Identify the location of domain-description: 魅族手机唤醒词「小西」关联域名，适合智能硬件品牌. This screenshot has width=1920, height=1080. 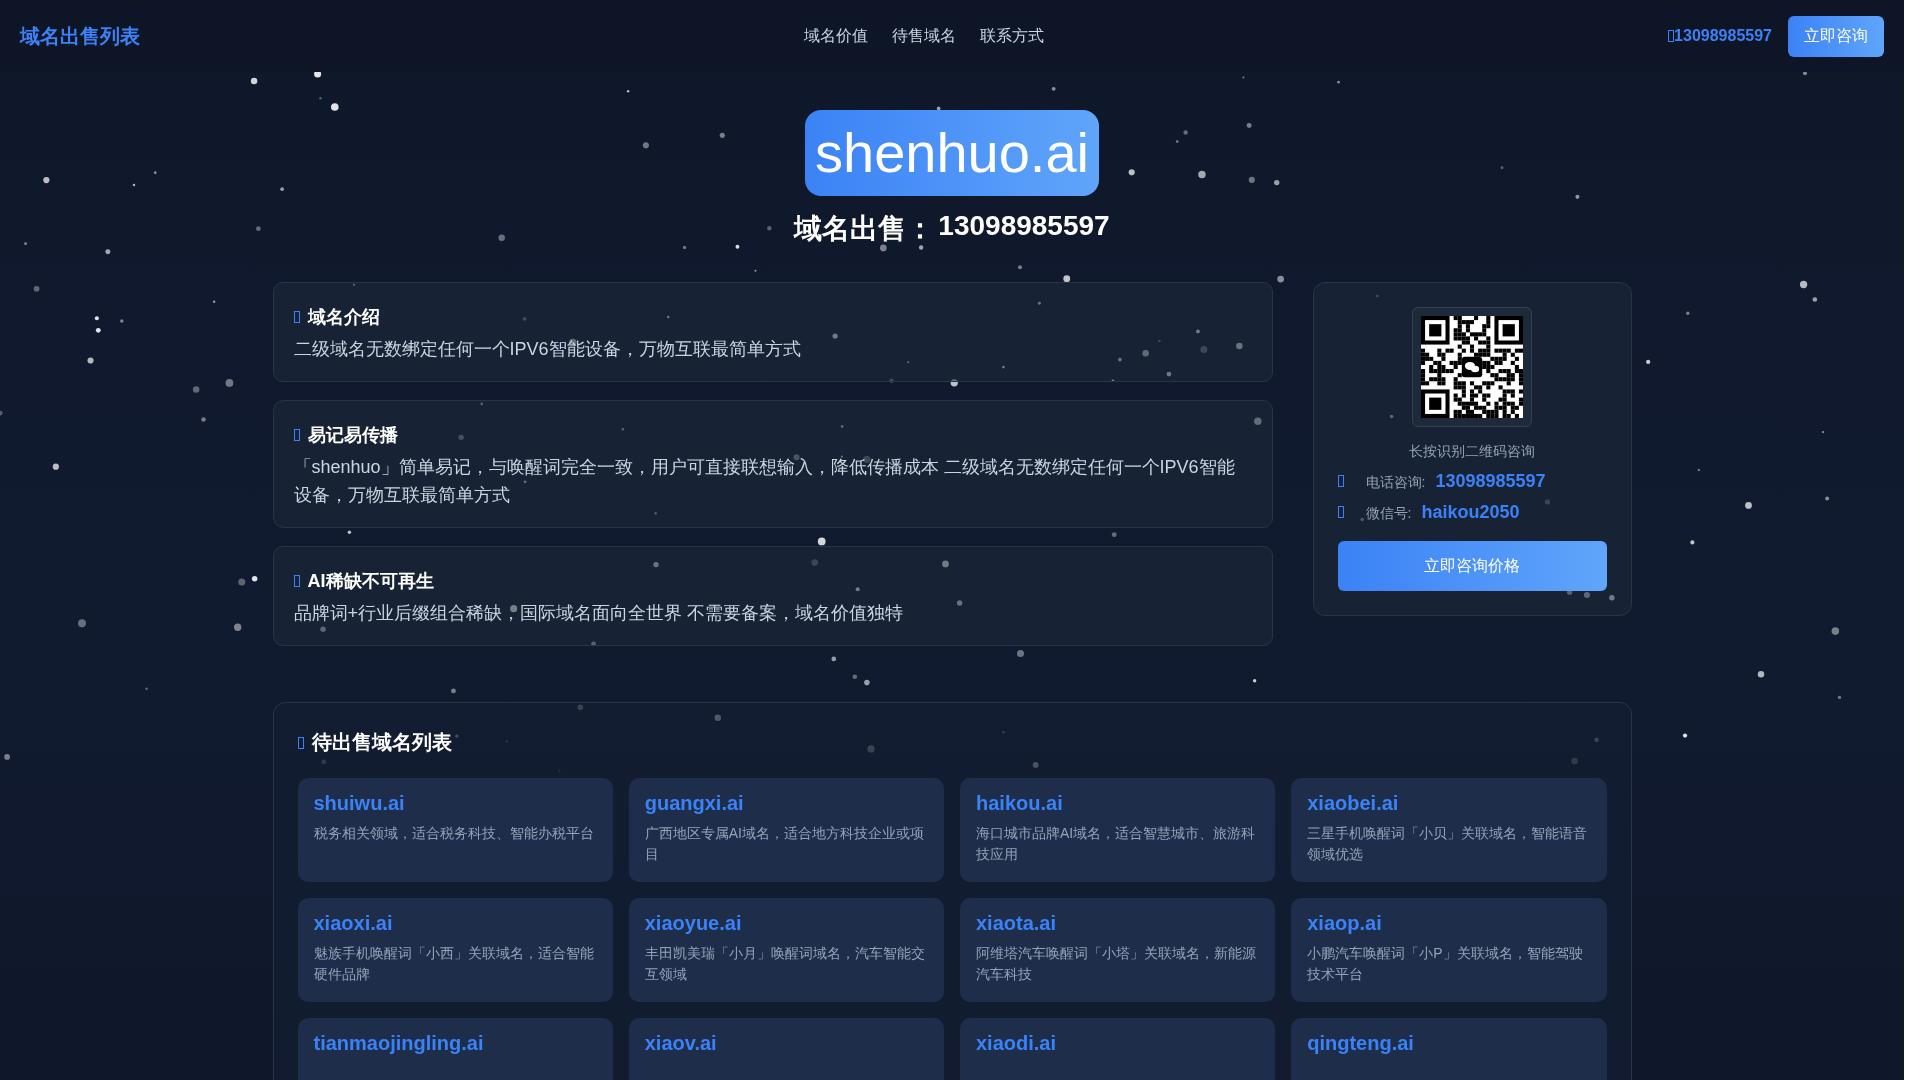
(454, 964).